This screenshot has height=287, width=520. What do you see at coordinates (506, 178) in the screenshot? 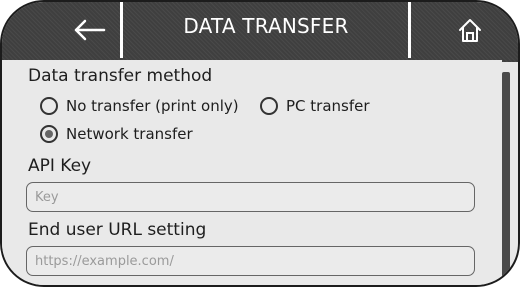
I see `scrollbar` at bounding box center [506, 178].